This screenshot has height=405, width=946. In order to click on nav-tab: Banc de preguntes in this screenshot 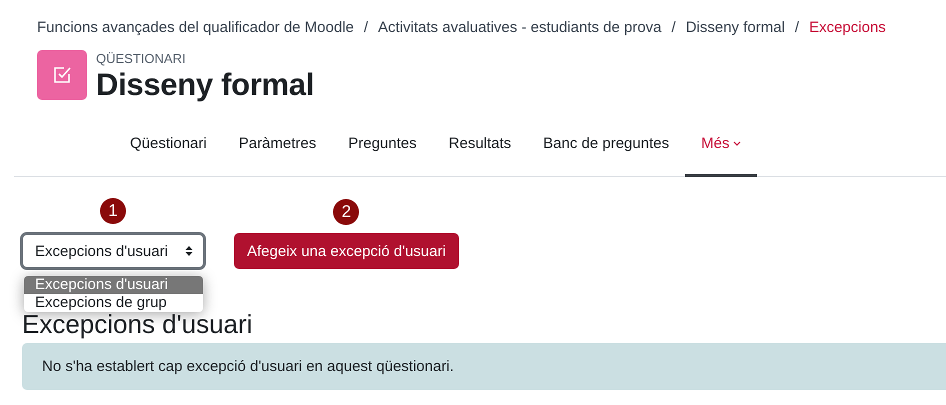, I will do `click(606, 145)`.